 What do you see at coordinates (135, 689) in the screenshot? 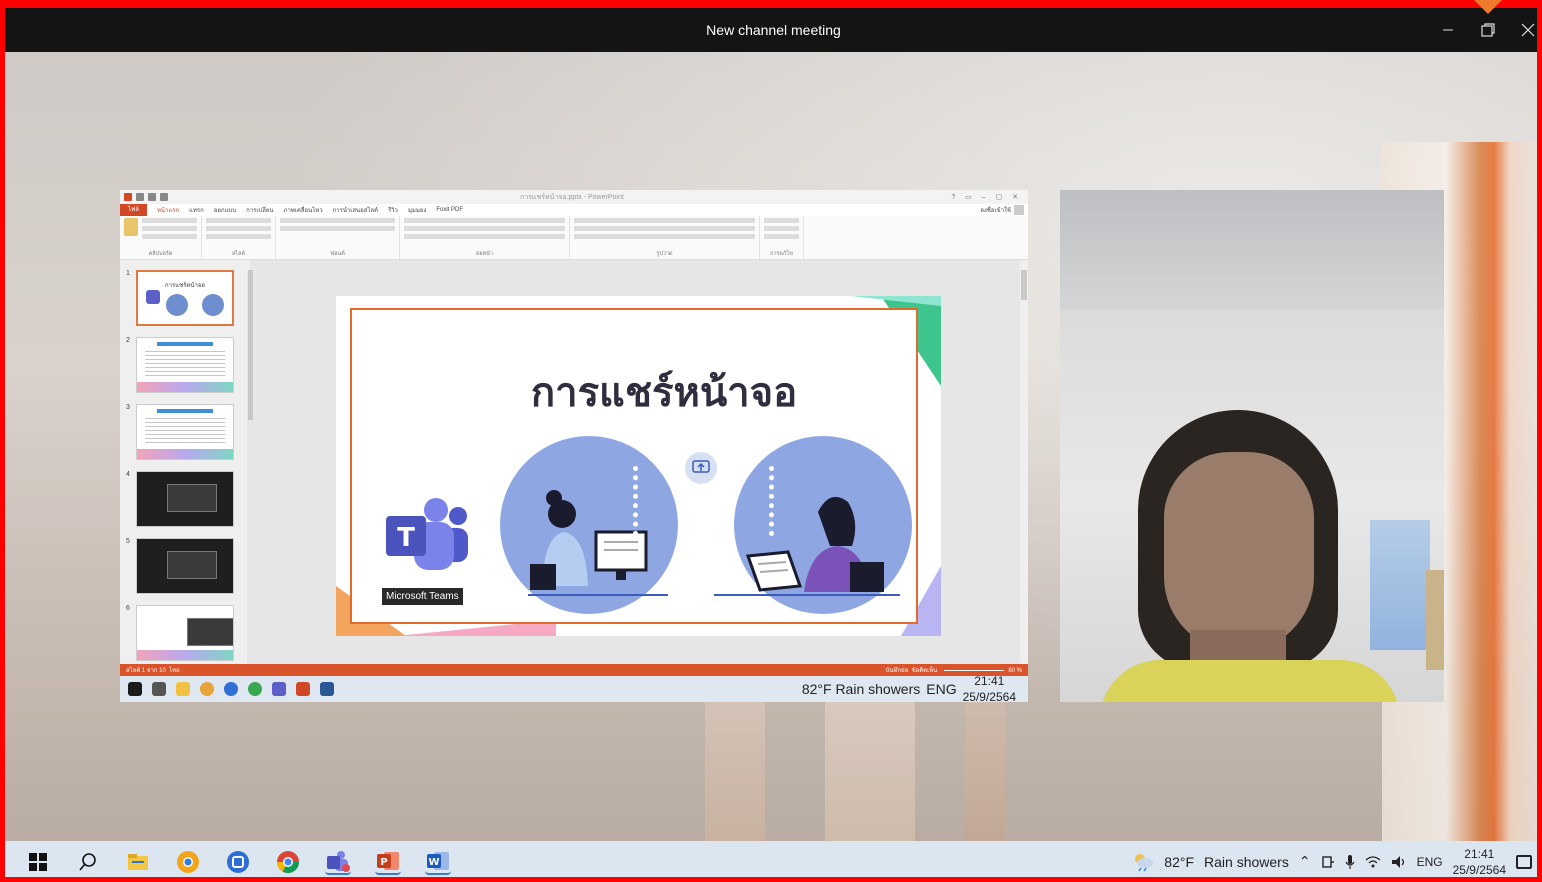
I see `windows-icon` at bounding box center [135, 689].